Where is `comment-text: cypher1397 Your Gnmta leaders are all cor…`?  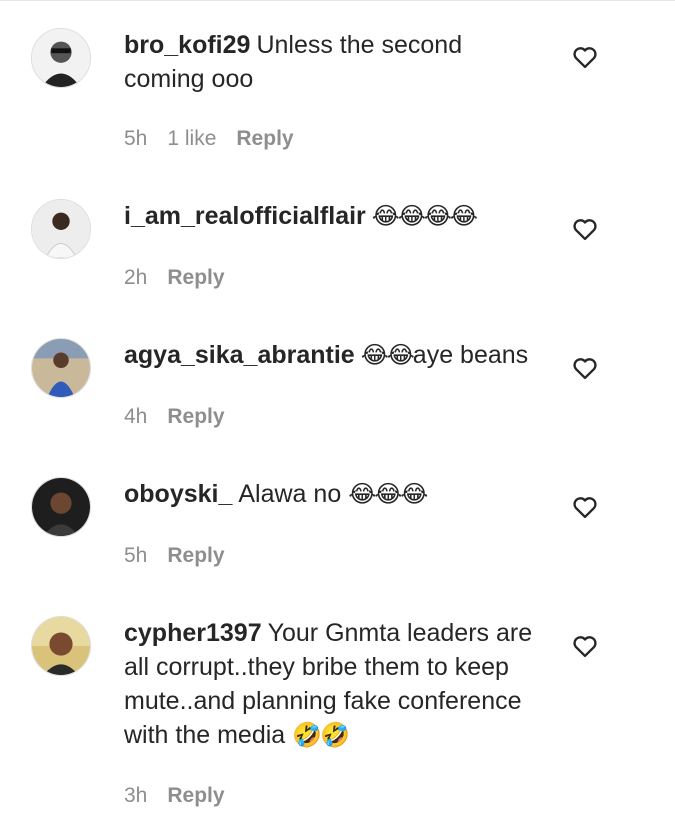
comment-text: cypher1397 Your Gnmta leaders are all cor… is located at coordinates (334, 684).